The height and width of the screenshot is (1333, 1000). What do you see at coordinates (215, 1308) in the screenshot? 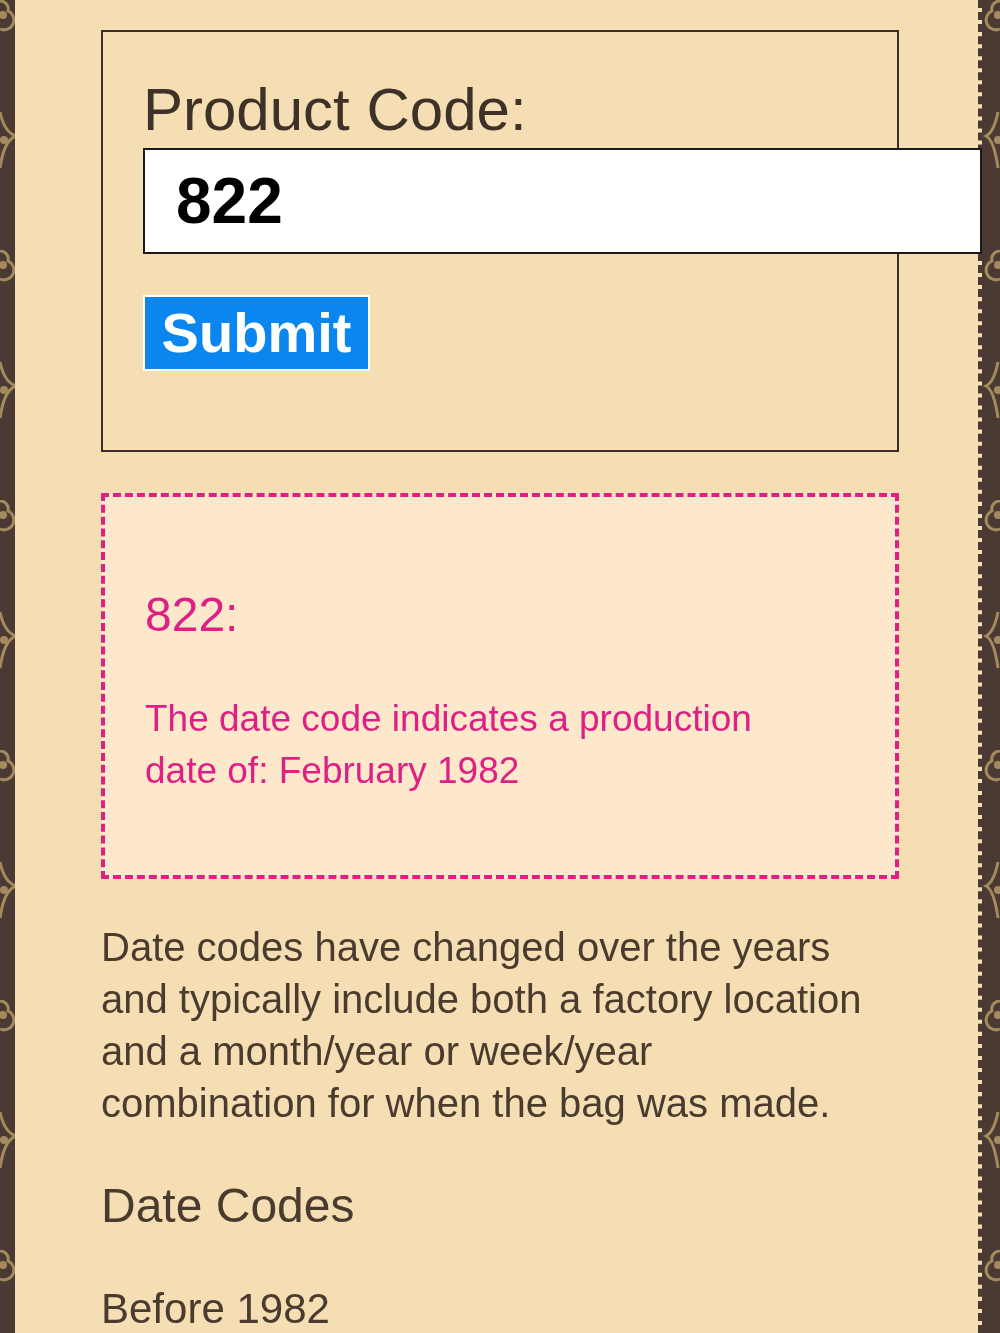
I see `section-subheading: Before 1982` at bounding box center [215, 1308].